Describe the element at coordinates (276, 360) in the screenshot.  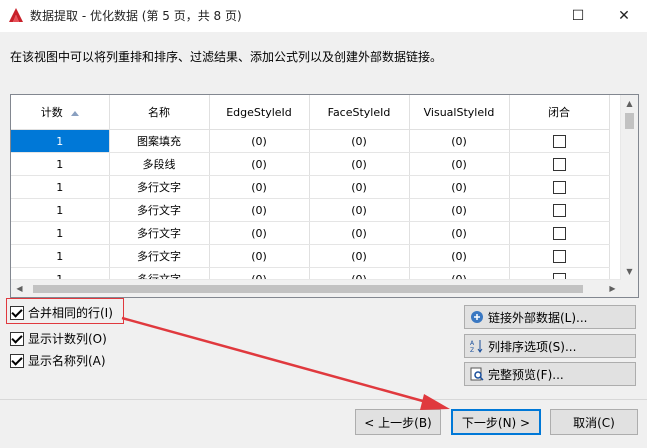
I see `annotation-arrow-line` at that location.